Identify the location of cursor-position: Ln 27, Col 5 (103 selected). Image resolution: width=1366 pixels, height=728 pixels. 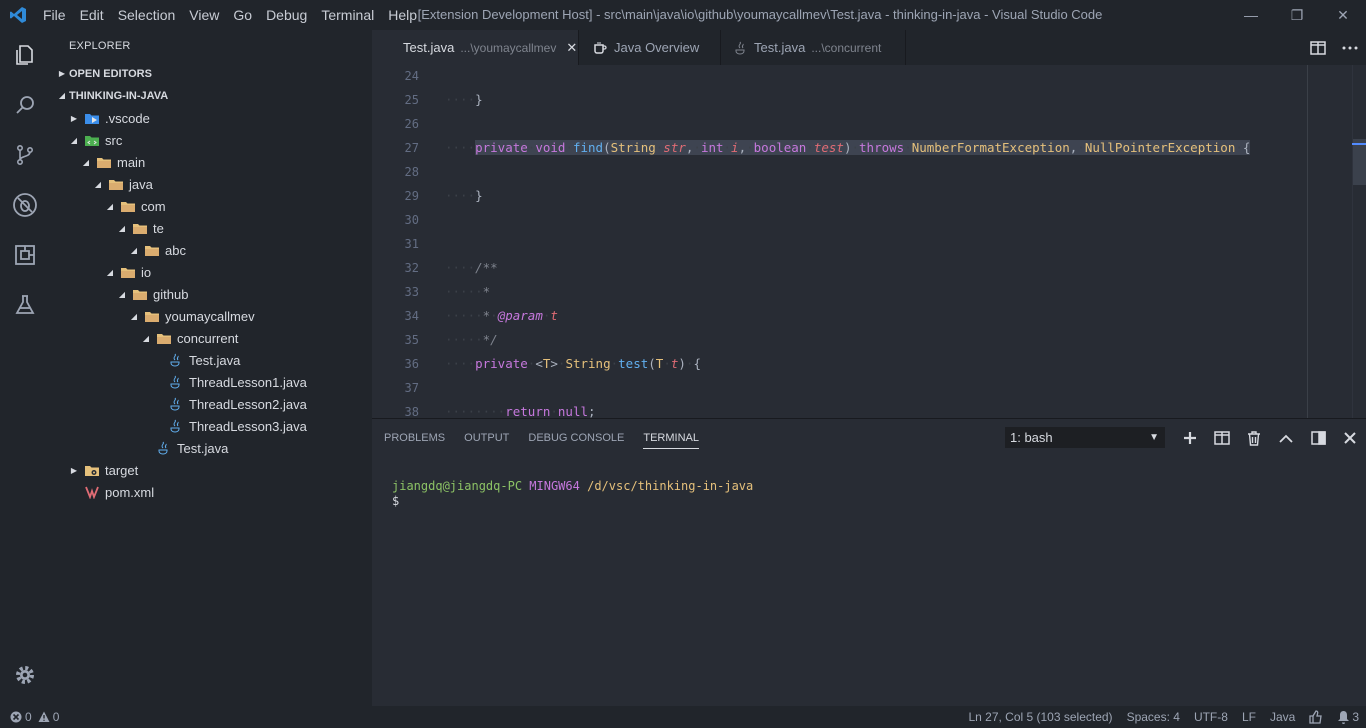
(1040, 717).